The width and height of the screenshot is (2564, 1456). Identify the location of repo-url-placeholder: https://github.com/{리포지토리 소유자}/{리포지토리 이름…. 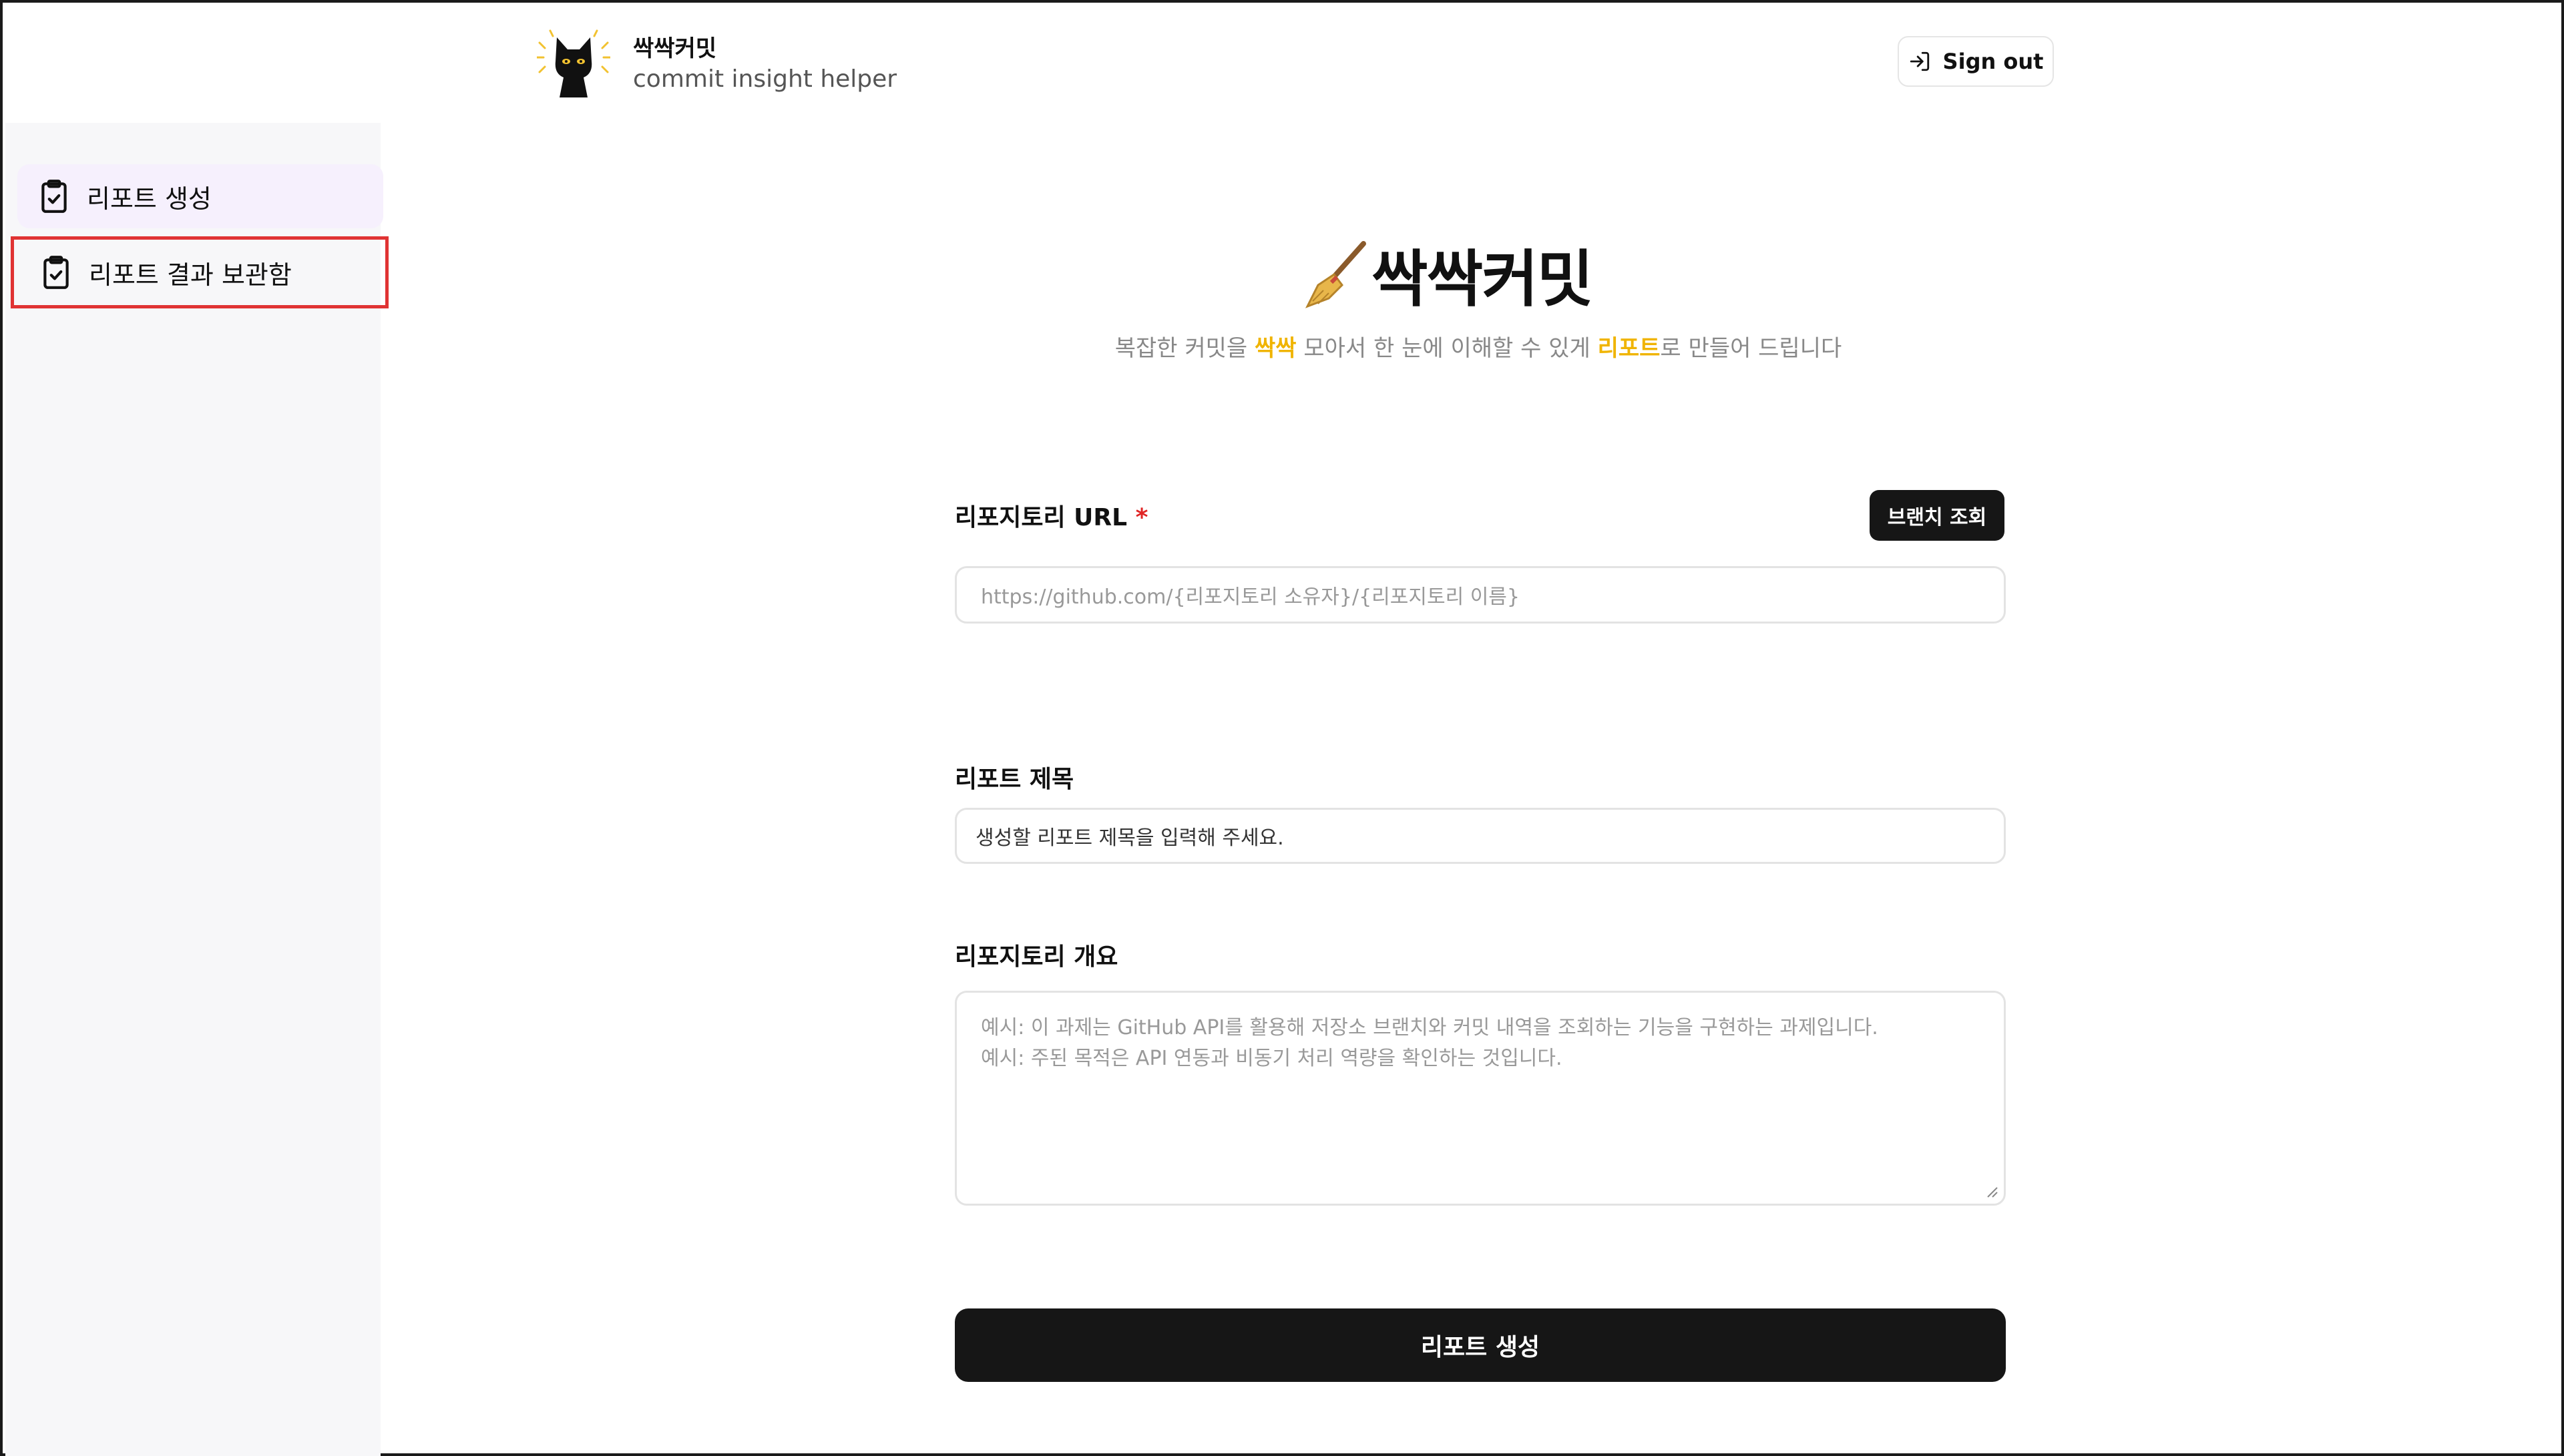
(1250, 597).